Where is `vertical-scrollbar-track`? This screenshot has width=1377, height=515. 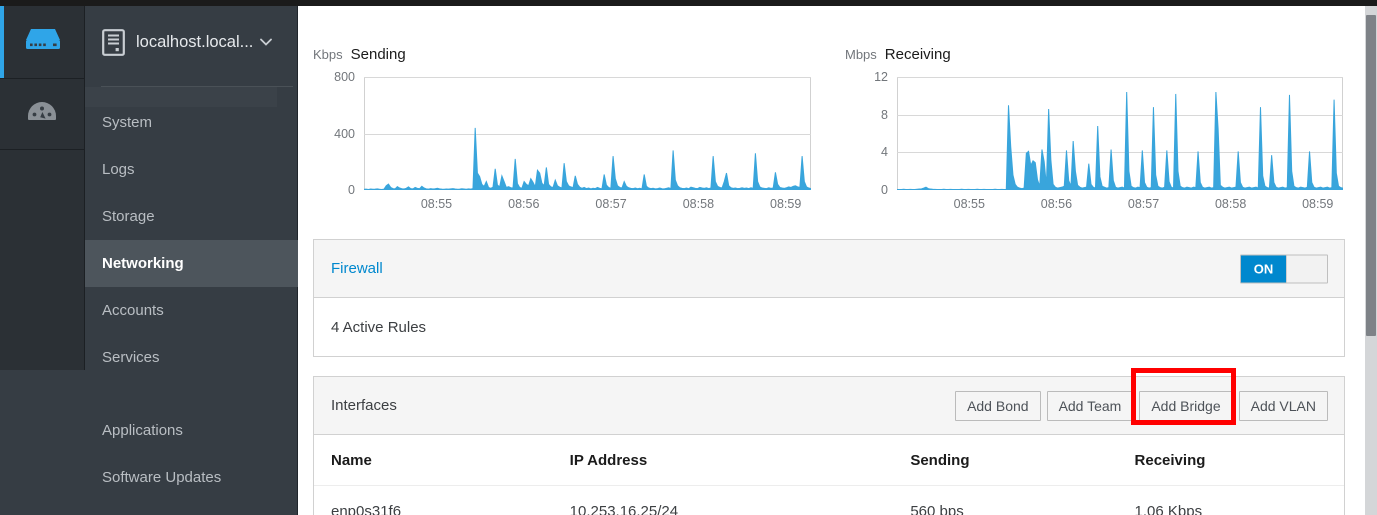
vertical-scrollbar-track is located at coordinates (1371, 260).